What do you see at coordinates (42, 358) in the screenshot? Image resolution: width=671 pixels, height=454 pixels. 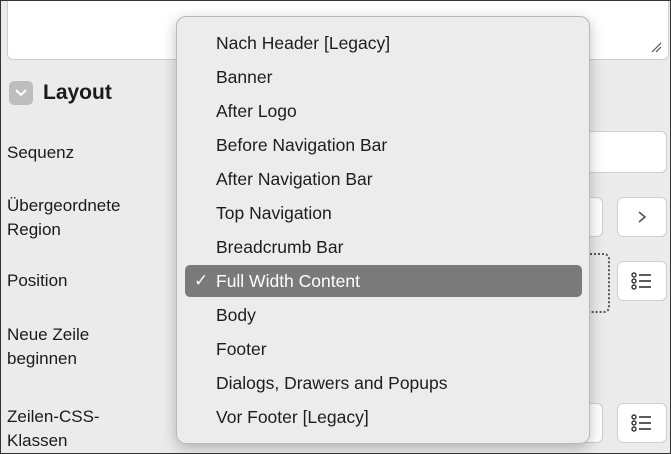 I see `label-neue-zeile-line2: beginnen` at bounding box center [42, 358].